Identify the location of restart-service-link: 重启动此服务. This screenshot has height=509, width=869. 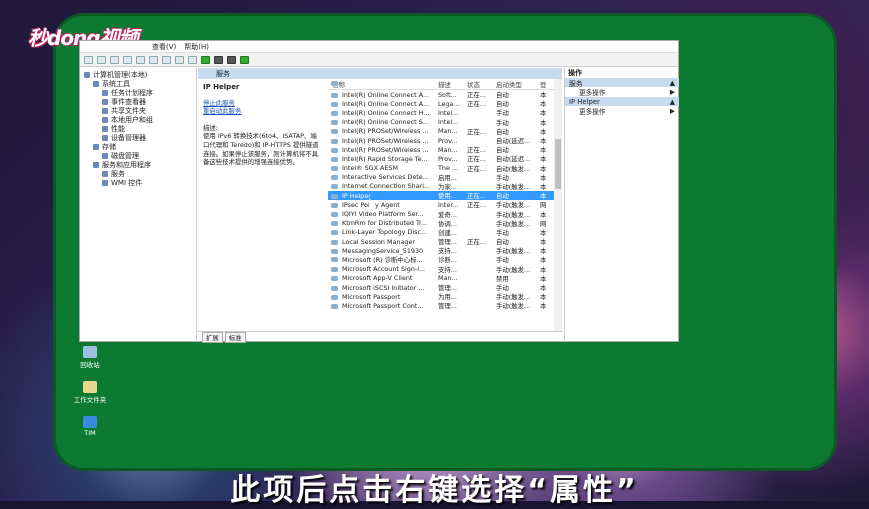
(263, 111).